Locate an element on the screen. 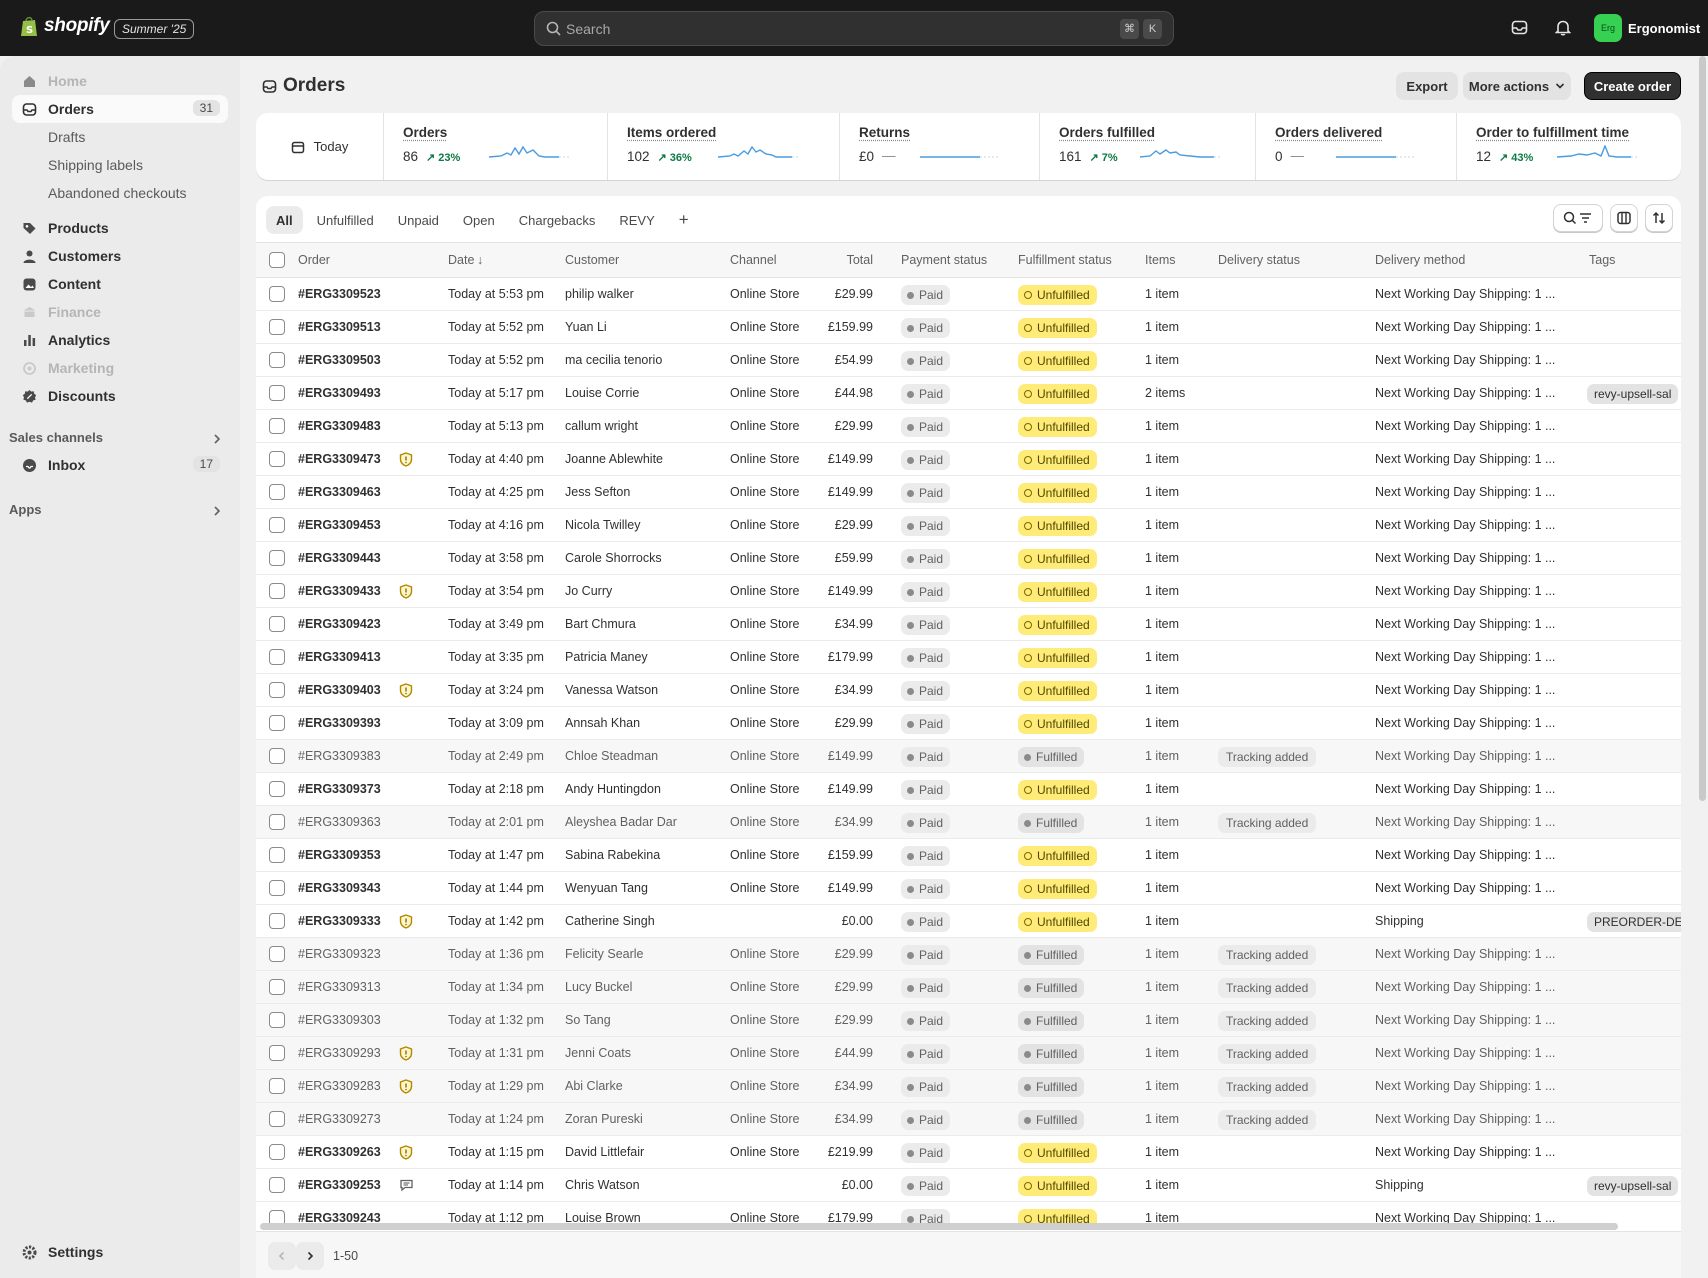  sidebar-item-content: Content is located at coordinates (120, 284).